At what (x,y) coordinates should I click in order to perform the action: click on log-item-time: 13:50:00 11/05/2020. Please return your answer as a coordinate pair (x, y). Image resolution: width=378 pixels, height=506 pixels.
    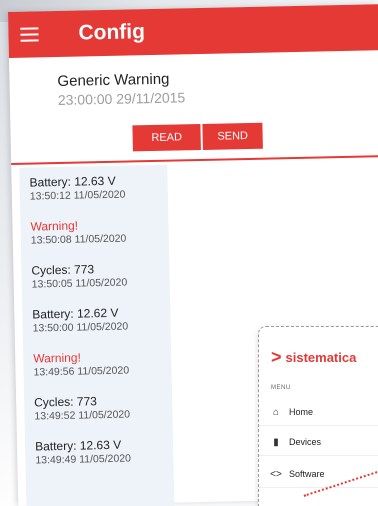
    Looking at the image, I should click on (80, 327).